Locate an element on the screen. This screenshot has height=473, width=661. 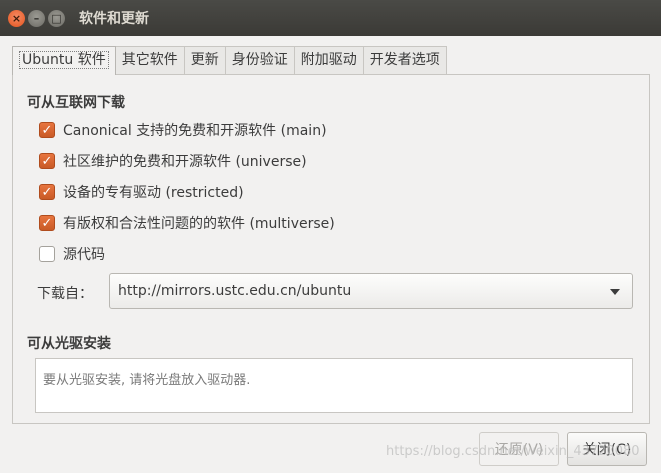
download-from-label: 下载自： is located at coordinates (65, 294).